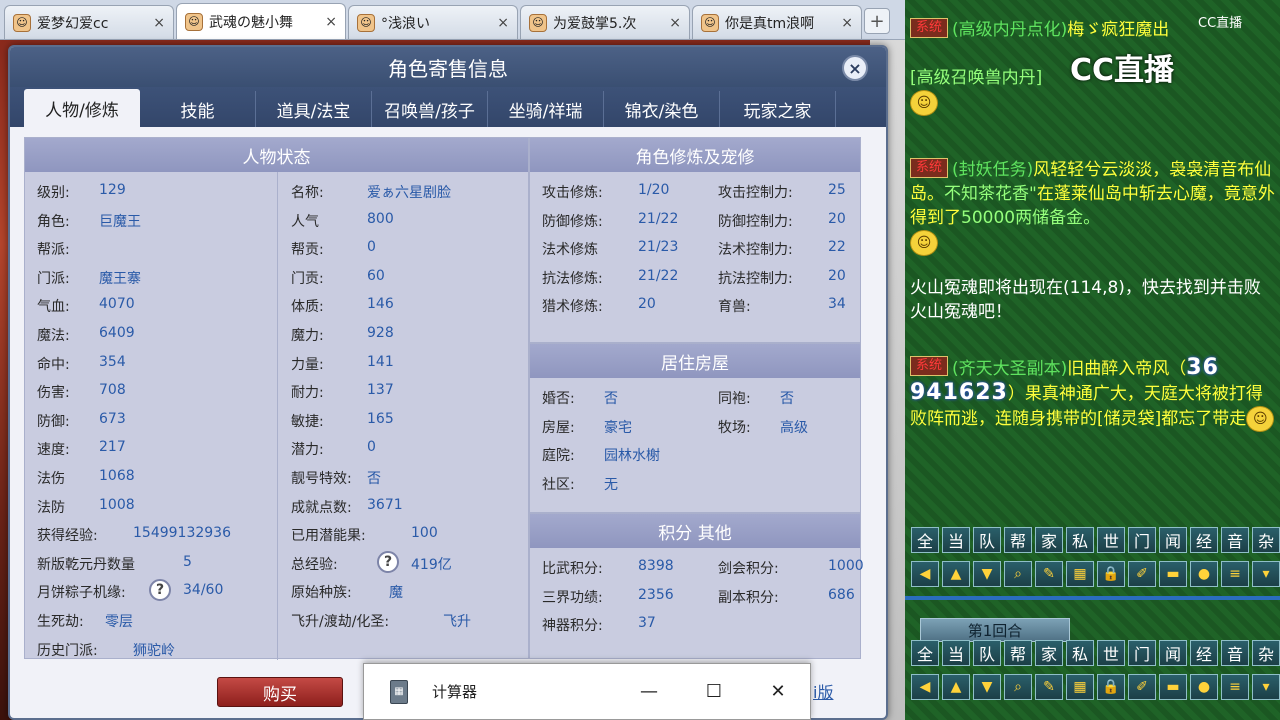 This screenshot has width=1280, height=720. I want to click on tab-character: 人物/修炼, so click(82, 108).